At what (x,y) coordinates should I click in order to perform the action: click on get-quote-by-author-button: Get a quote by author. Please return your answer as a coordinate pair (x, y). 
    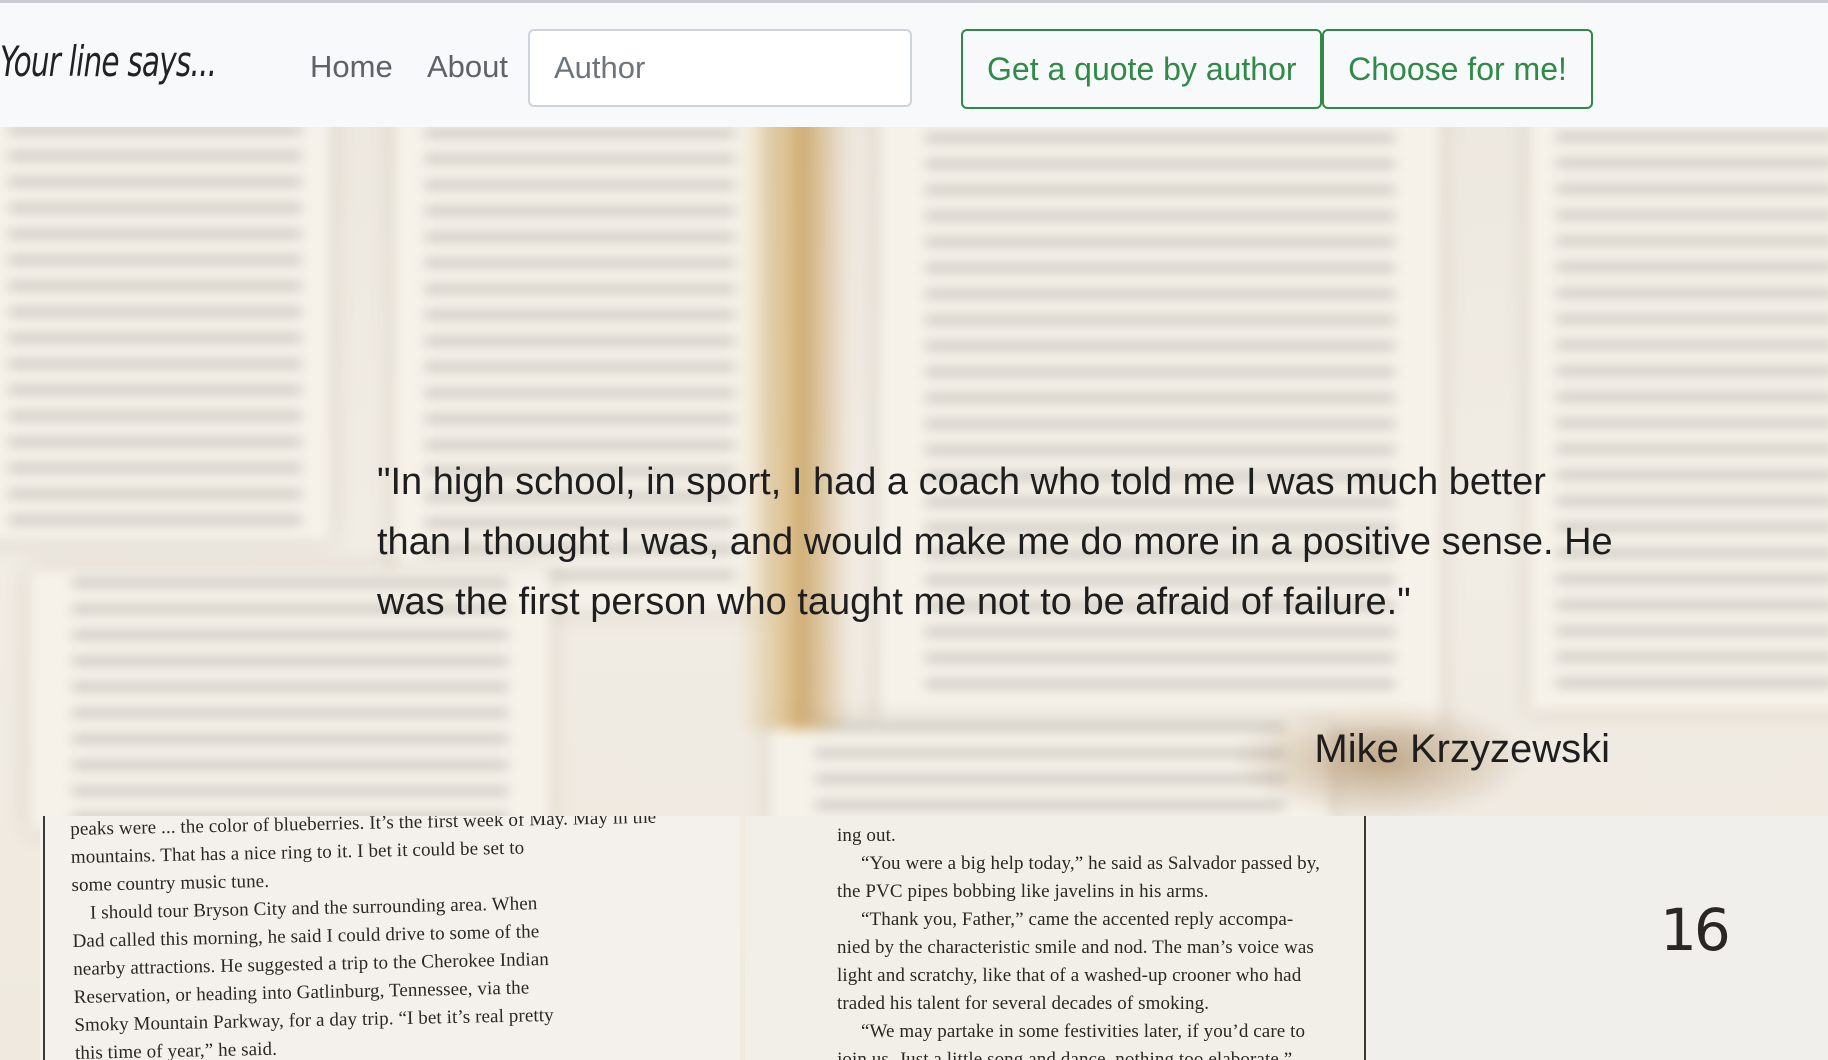
    Looking at the image, I should click on (1141, 69).